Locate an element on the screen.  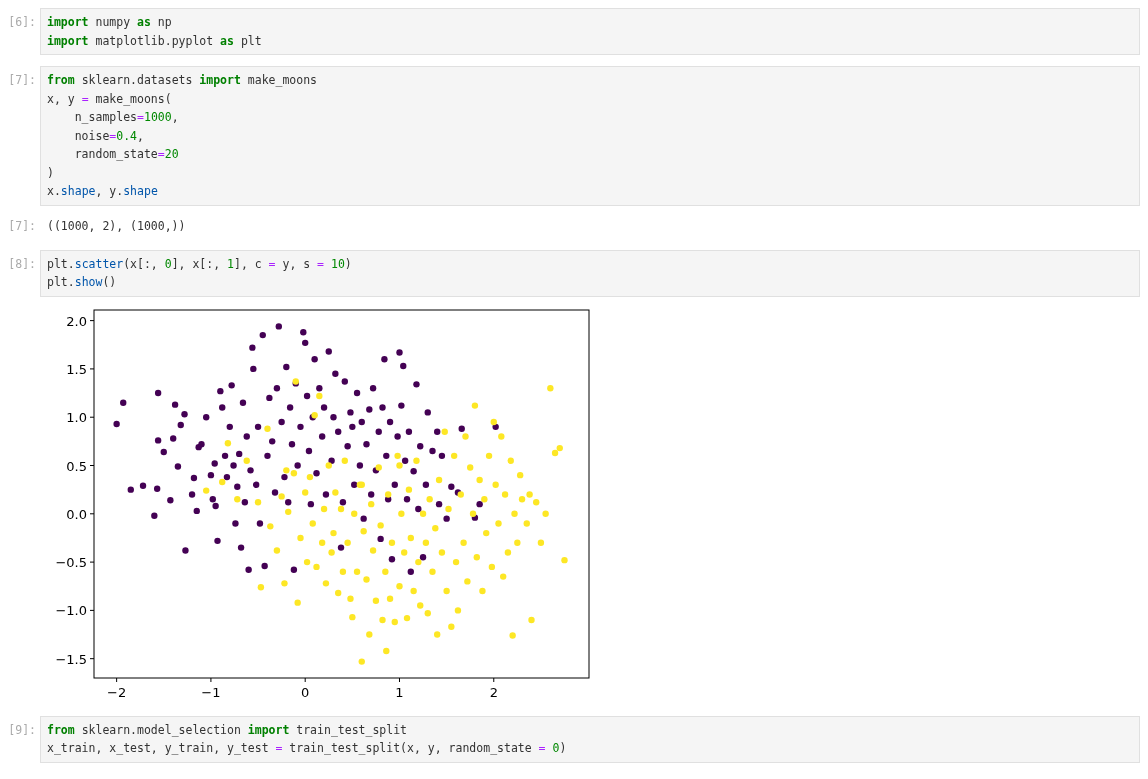
code-line: noise=0.4, is located at coordinates (109, 136).